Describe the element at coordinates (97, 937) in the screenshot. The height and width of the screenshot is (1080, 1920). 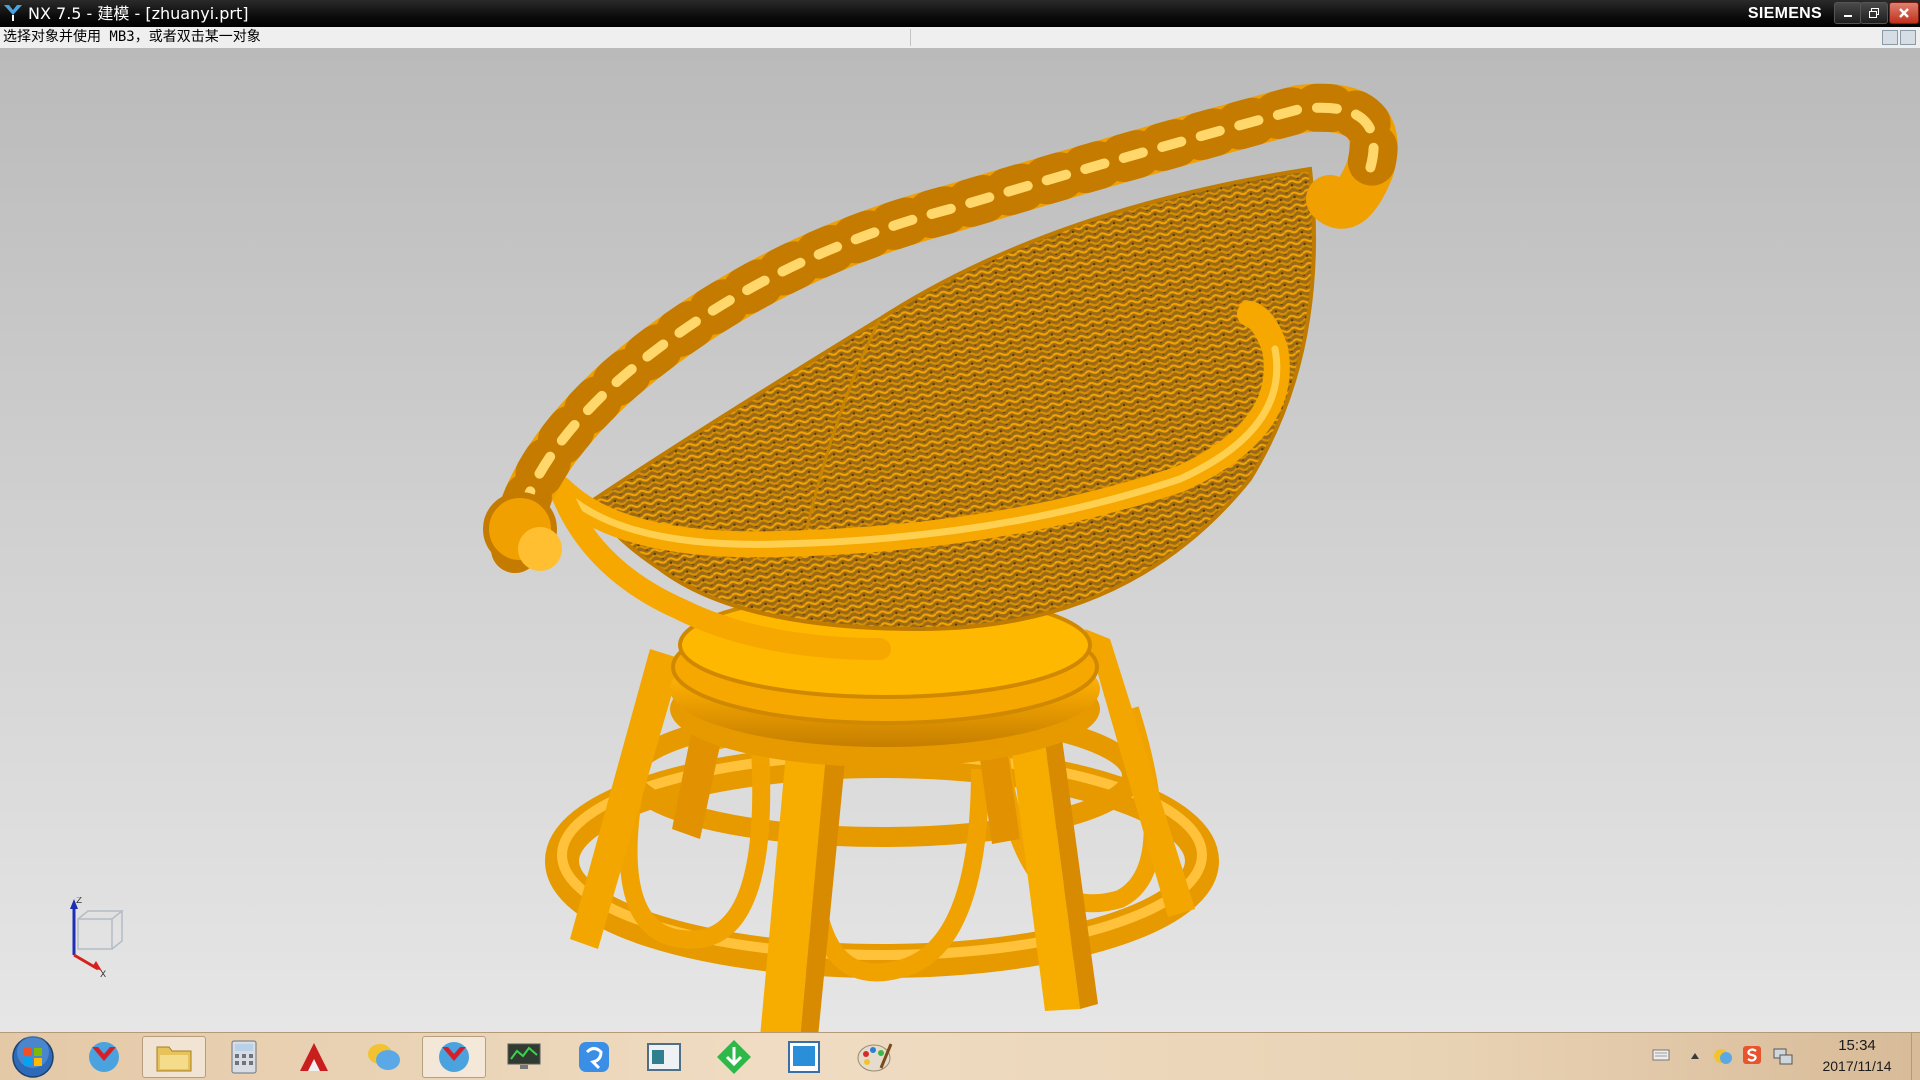
I see `coordinate-triad: Z X` at that location.